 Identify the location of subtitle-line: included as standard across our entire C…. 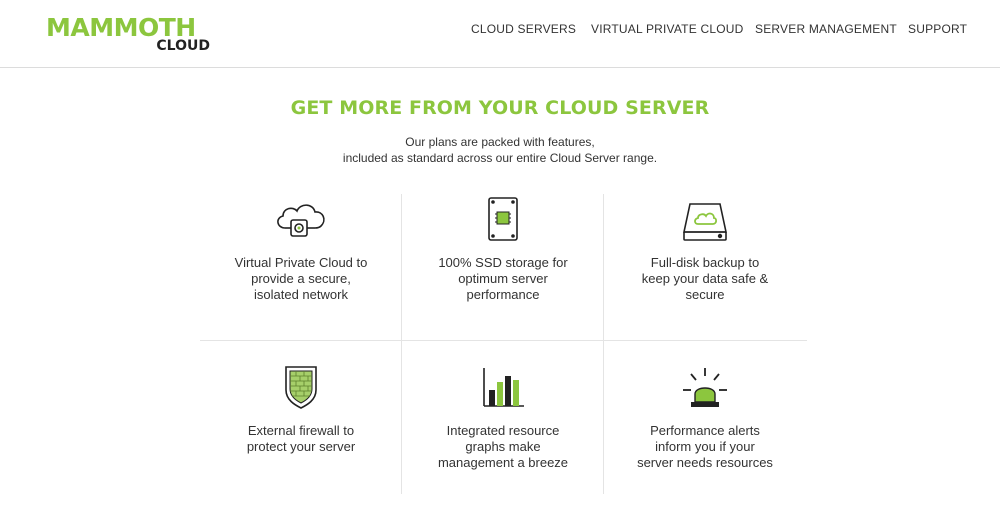
(500, 158).